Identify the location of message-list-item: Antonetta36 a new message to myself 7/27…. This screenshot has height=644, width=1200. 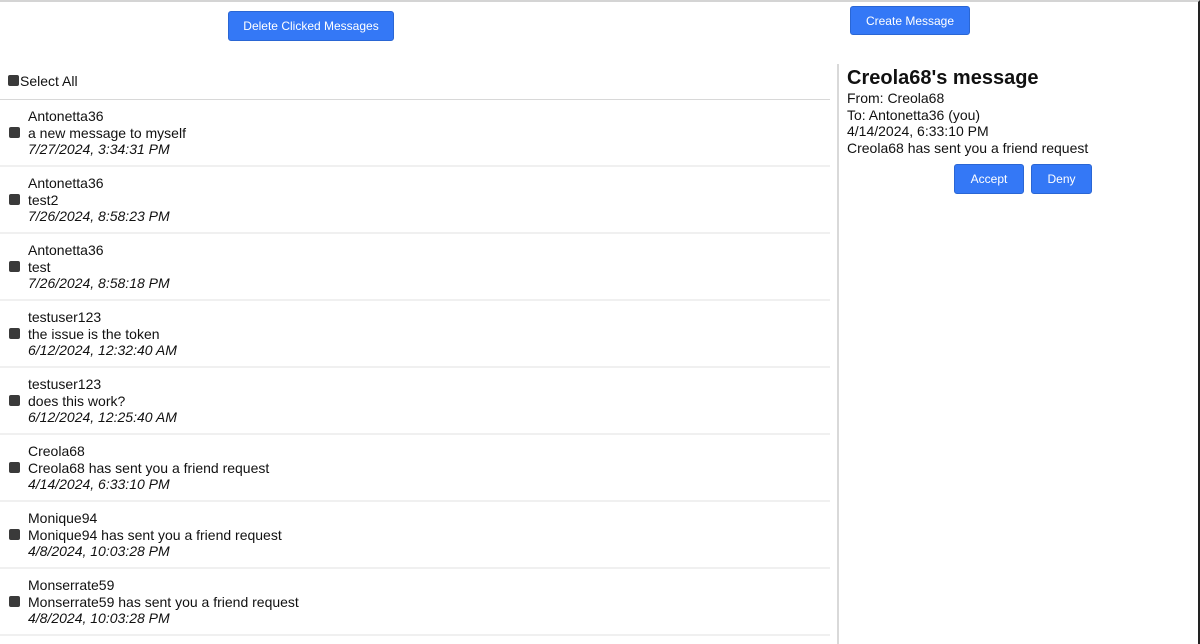
(415, 133).